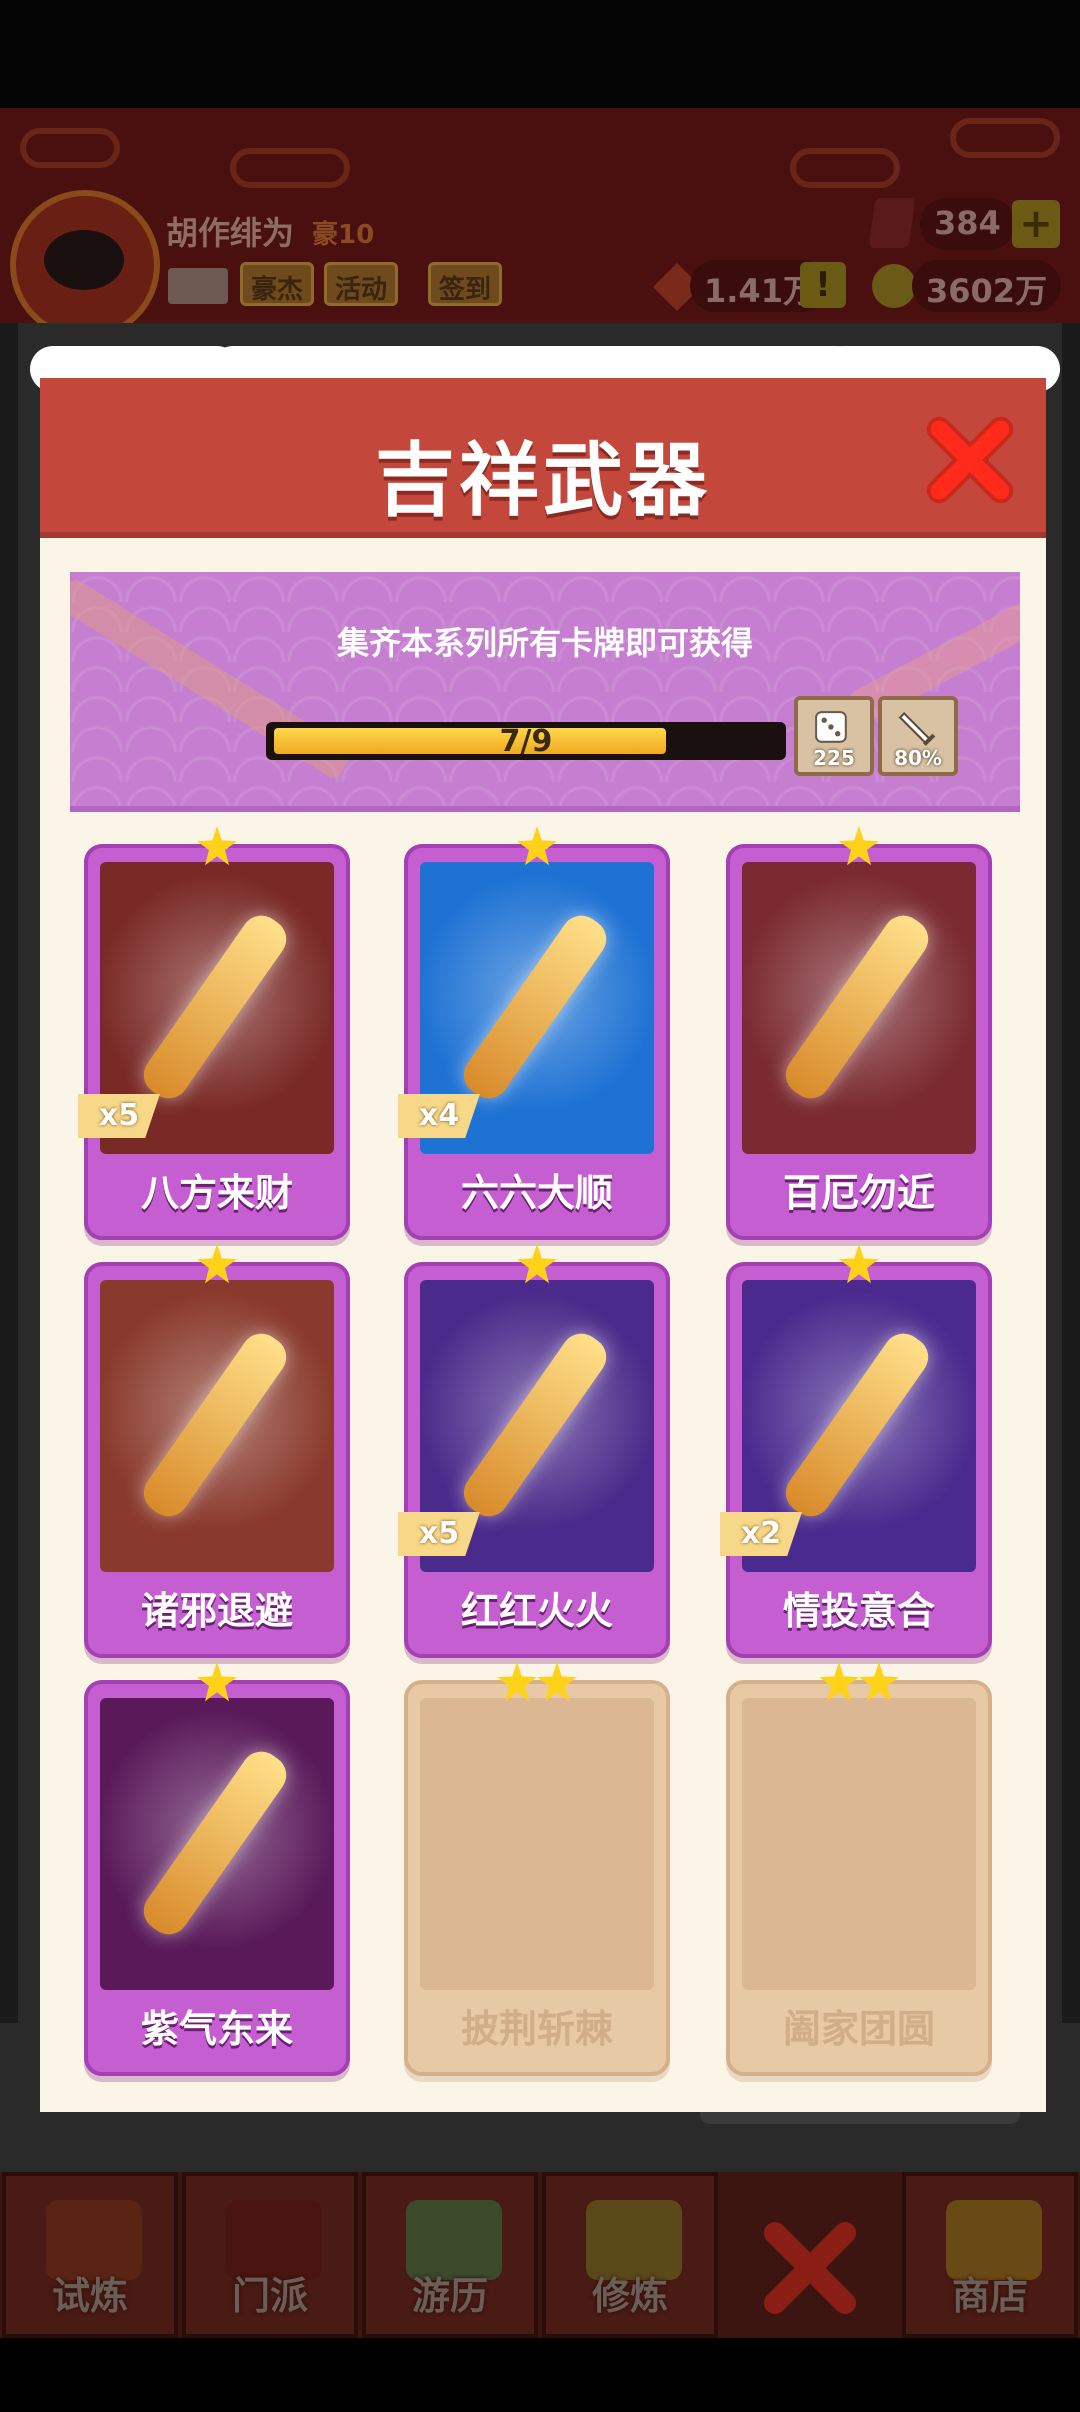  I want to click on nav-travel: 游历, so click(450, 2255).